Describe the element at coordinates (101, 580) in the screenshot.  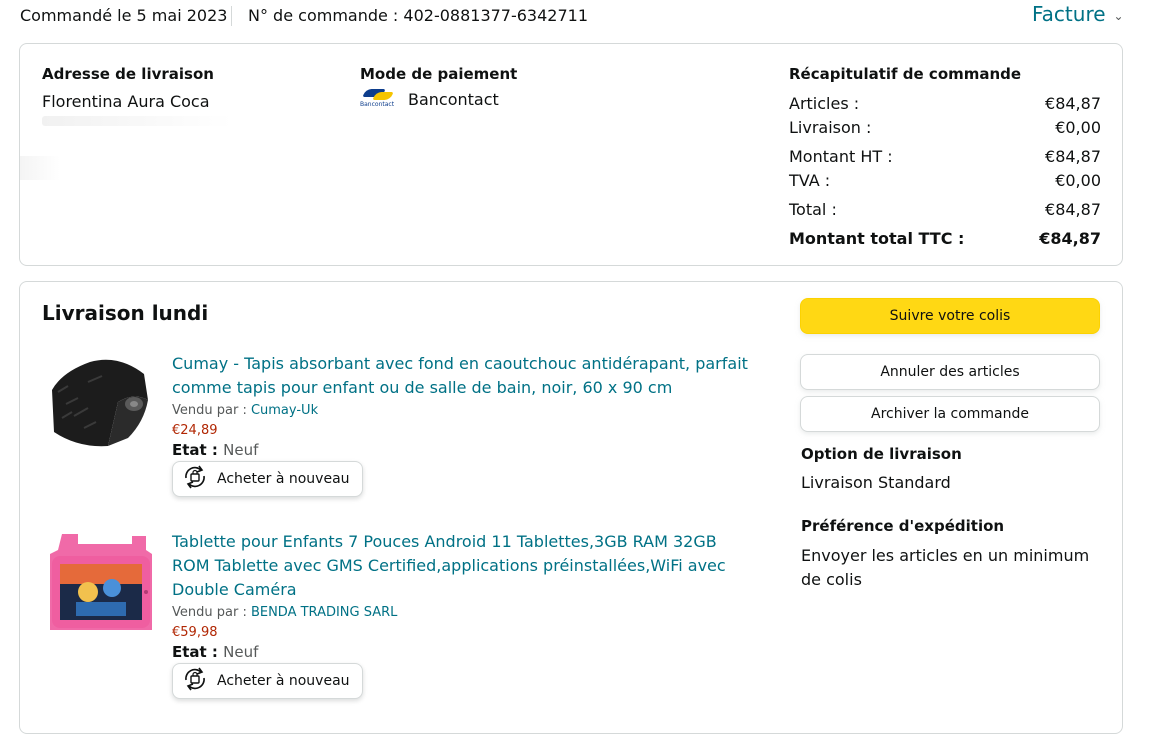
I see `product-image-kids-tablet` at that location.